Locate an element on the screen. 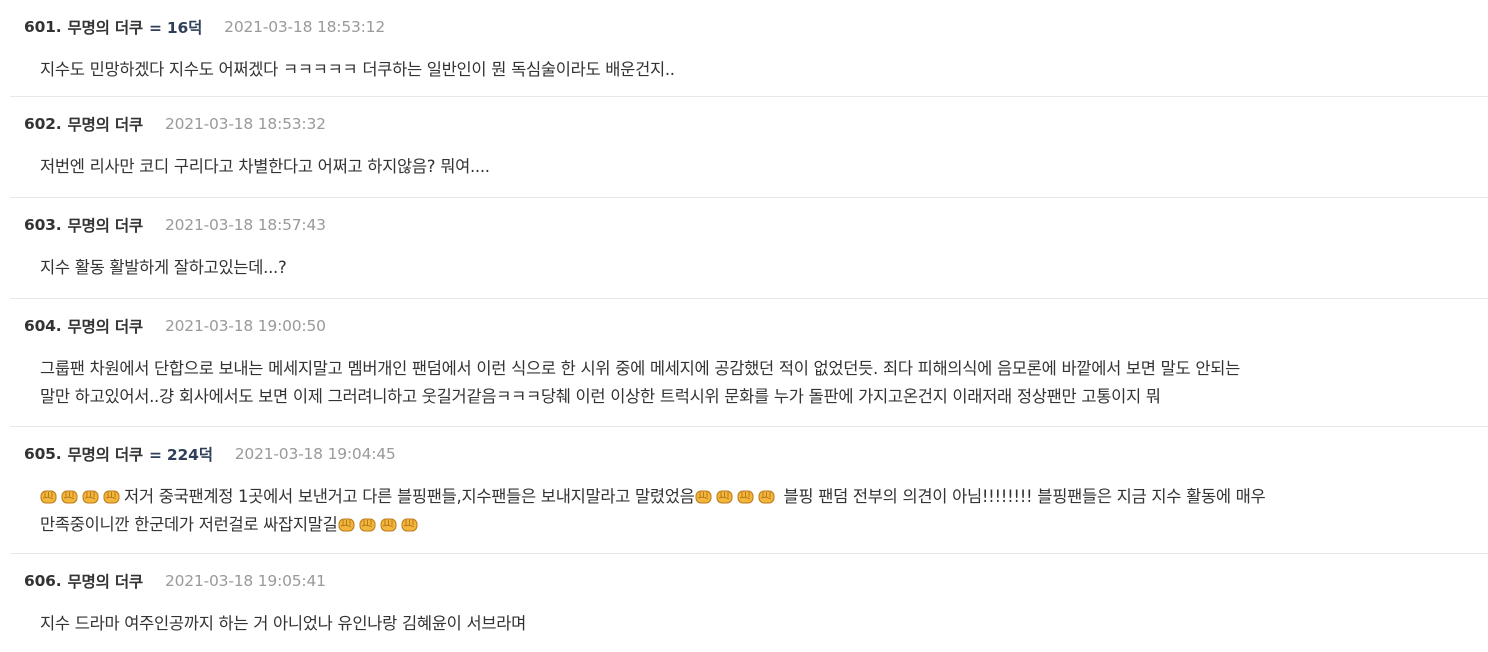 This screenshot has height=652, width=1488. duk-count: = 224덕 is located at coordinates (180, 455).